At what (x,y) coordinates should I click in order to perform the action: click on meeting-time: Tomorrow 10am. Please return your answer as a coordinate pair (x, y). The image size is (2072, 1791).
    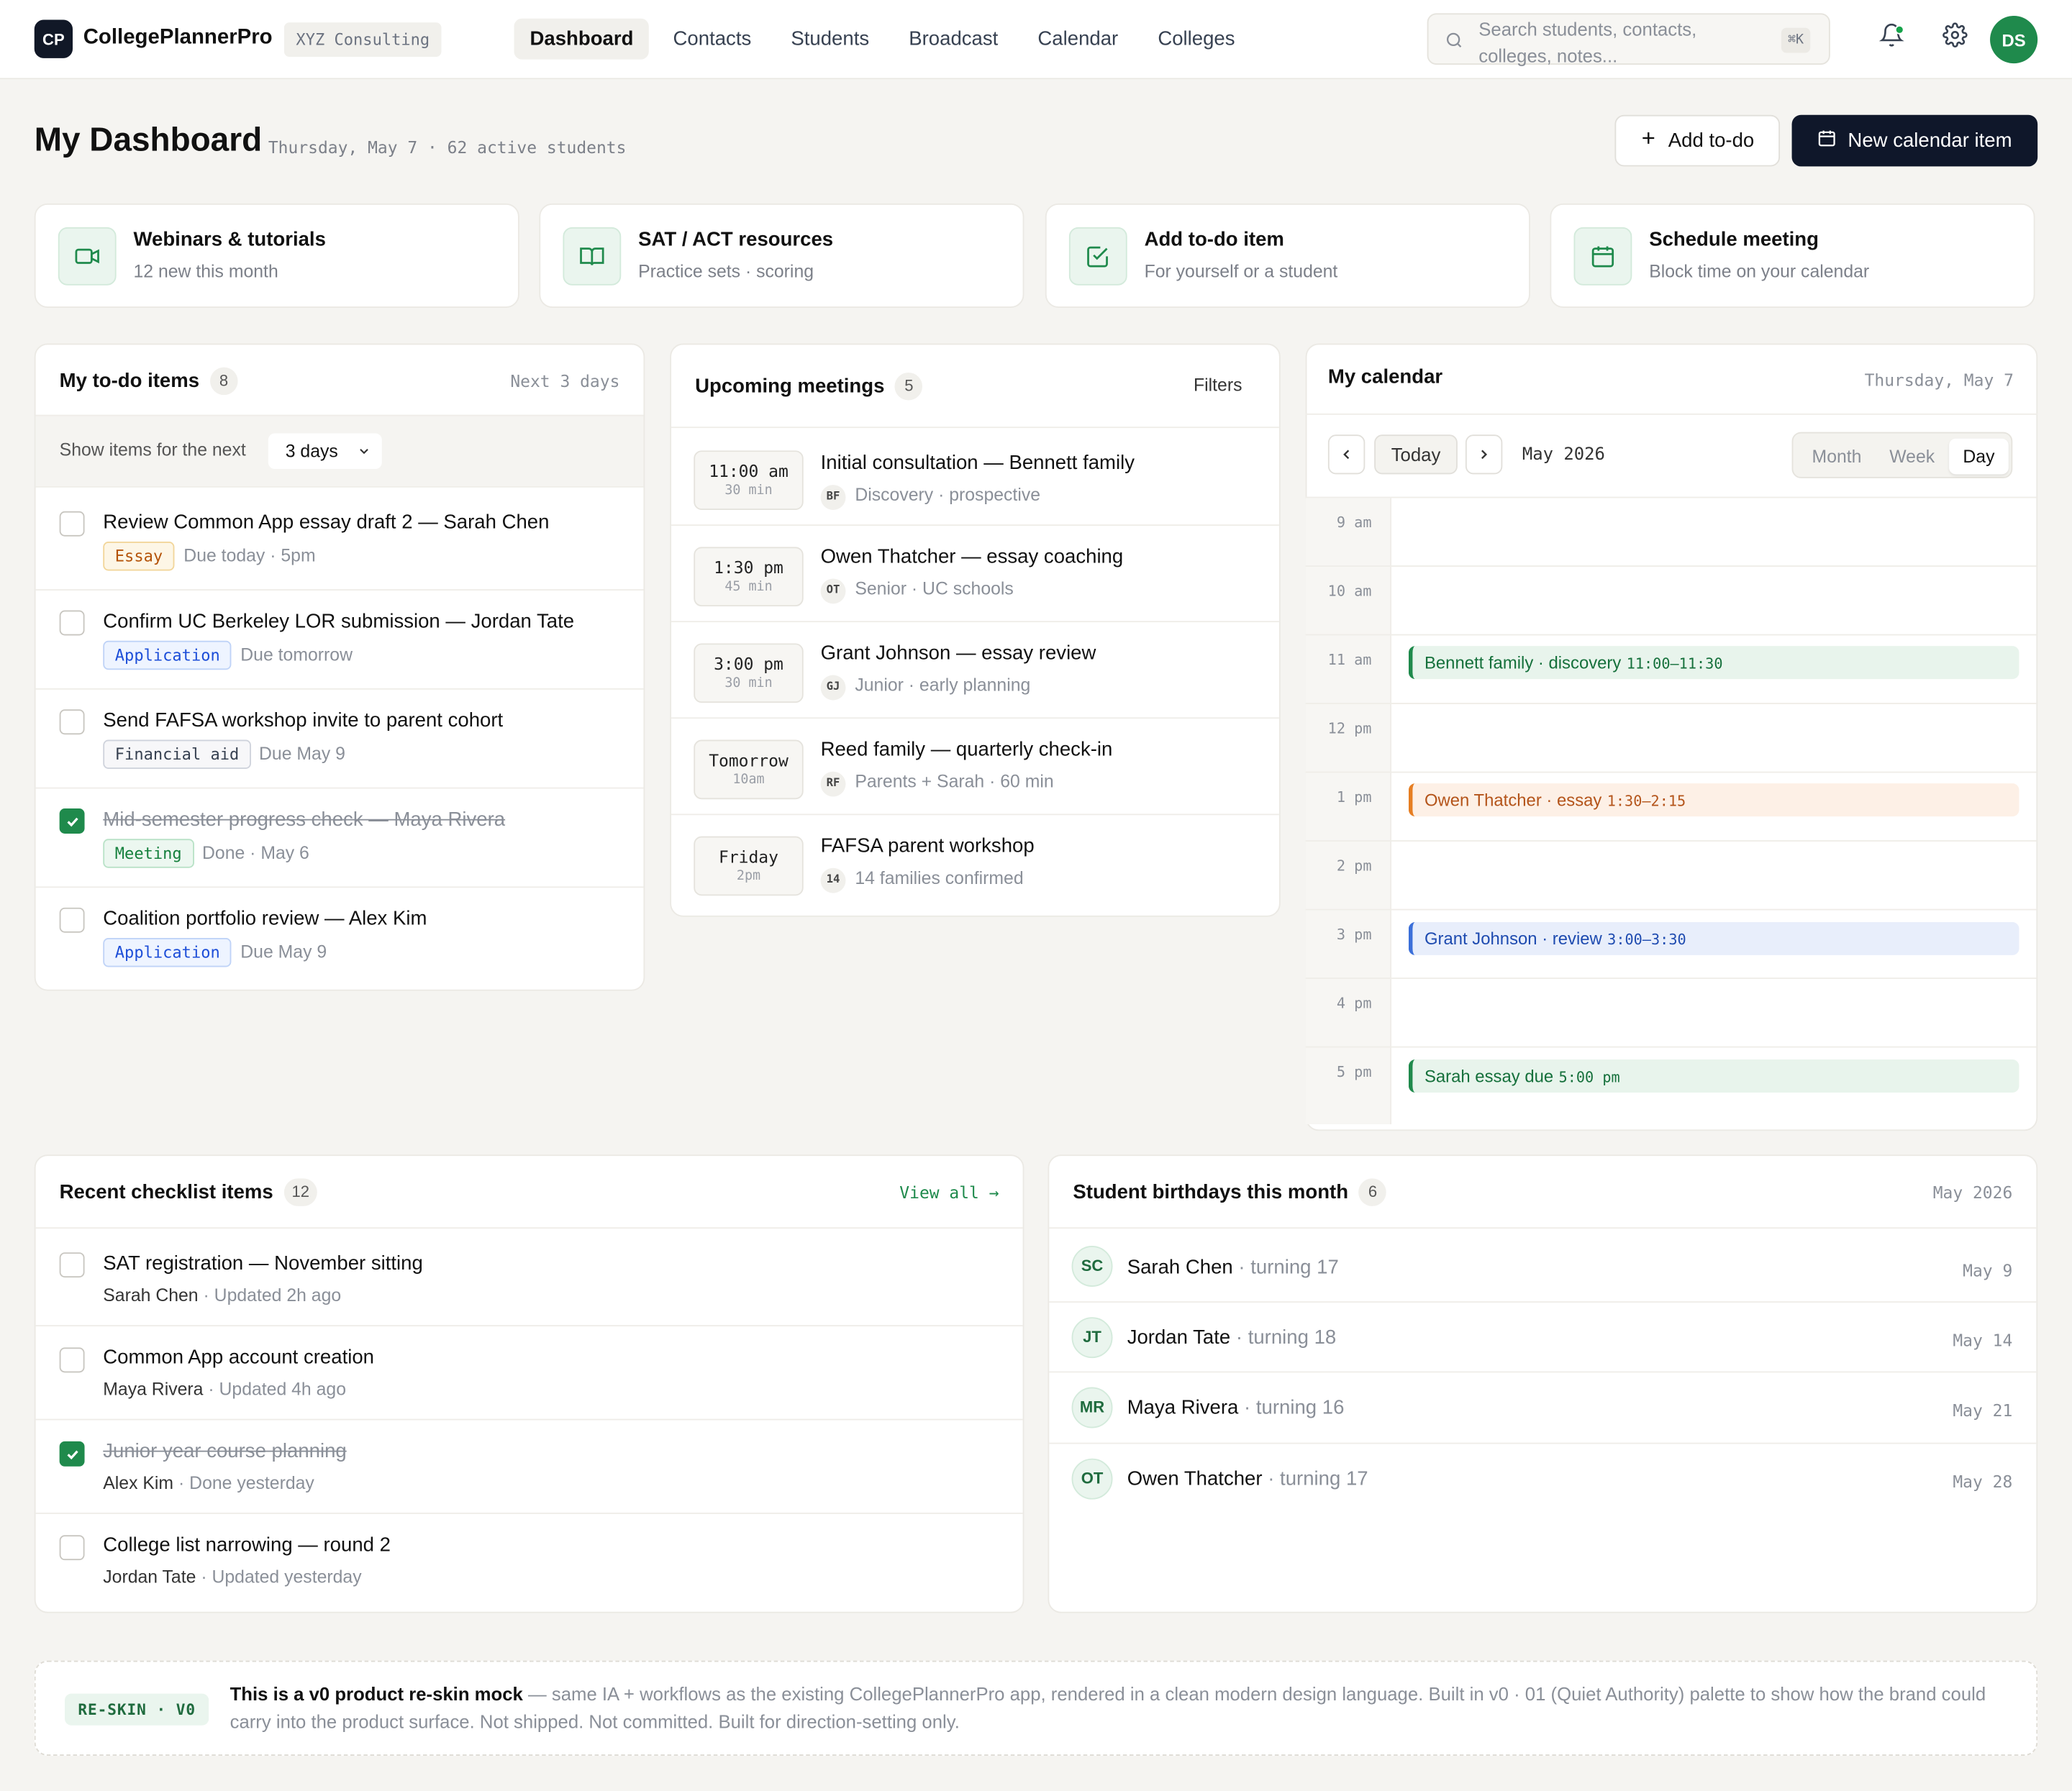
    Looking at the image, I should click on (749, 770).